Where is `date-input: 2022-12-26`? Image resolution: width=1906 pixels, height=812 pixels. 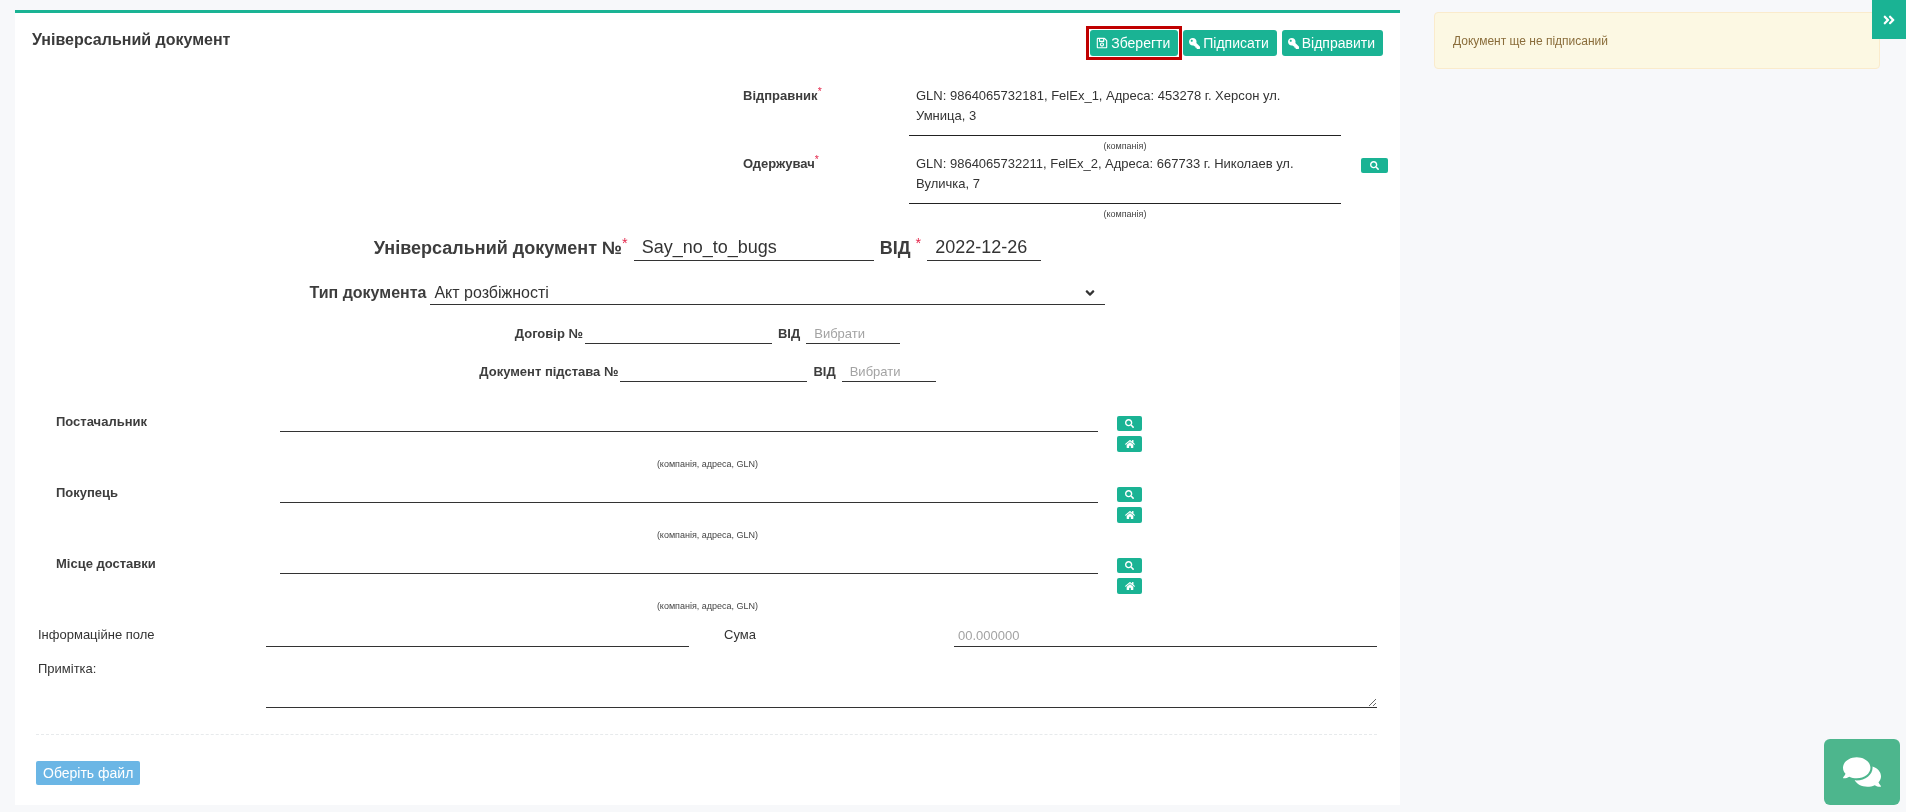 date-input: 2022-12-26 is located at coordinates (984, 248).